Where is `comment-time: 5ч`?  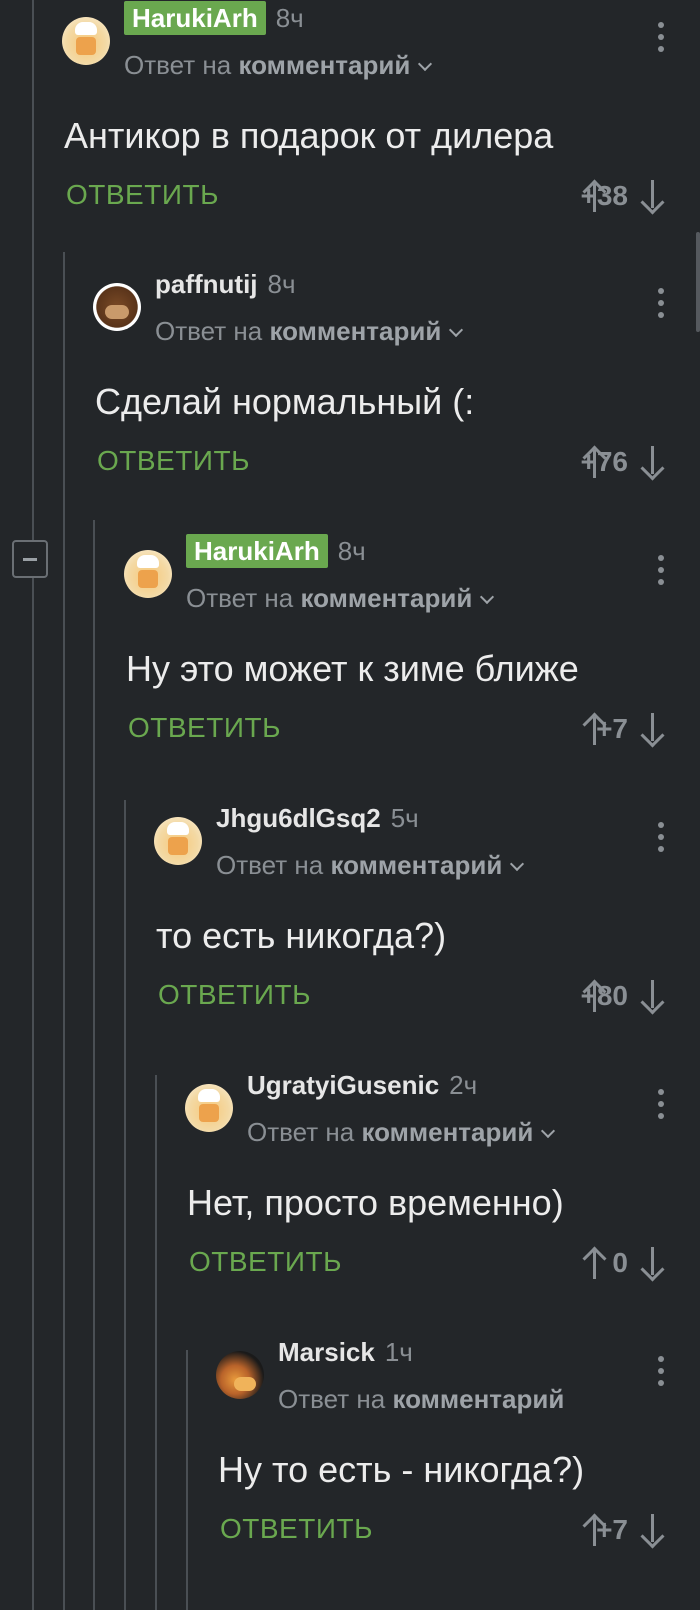
comment-time: 5ч is located at coordinates (404, 818).